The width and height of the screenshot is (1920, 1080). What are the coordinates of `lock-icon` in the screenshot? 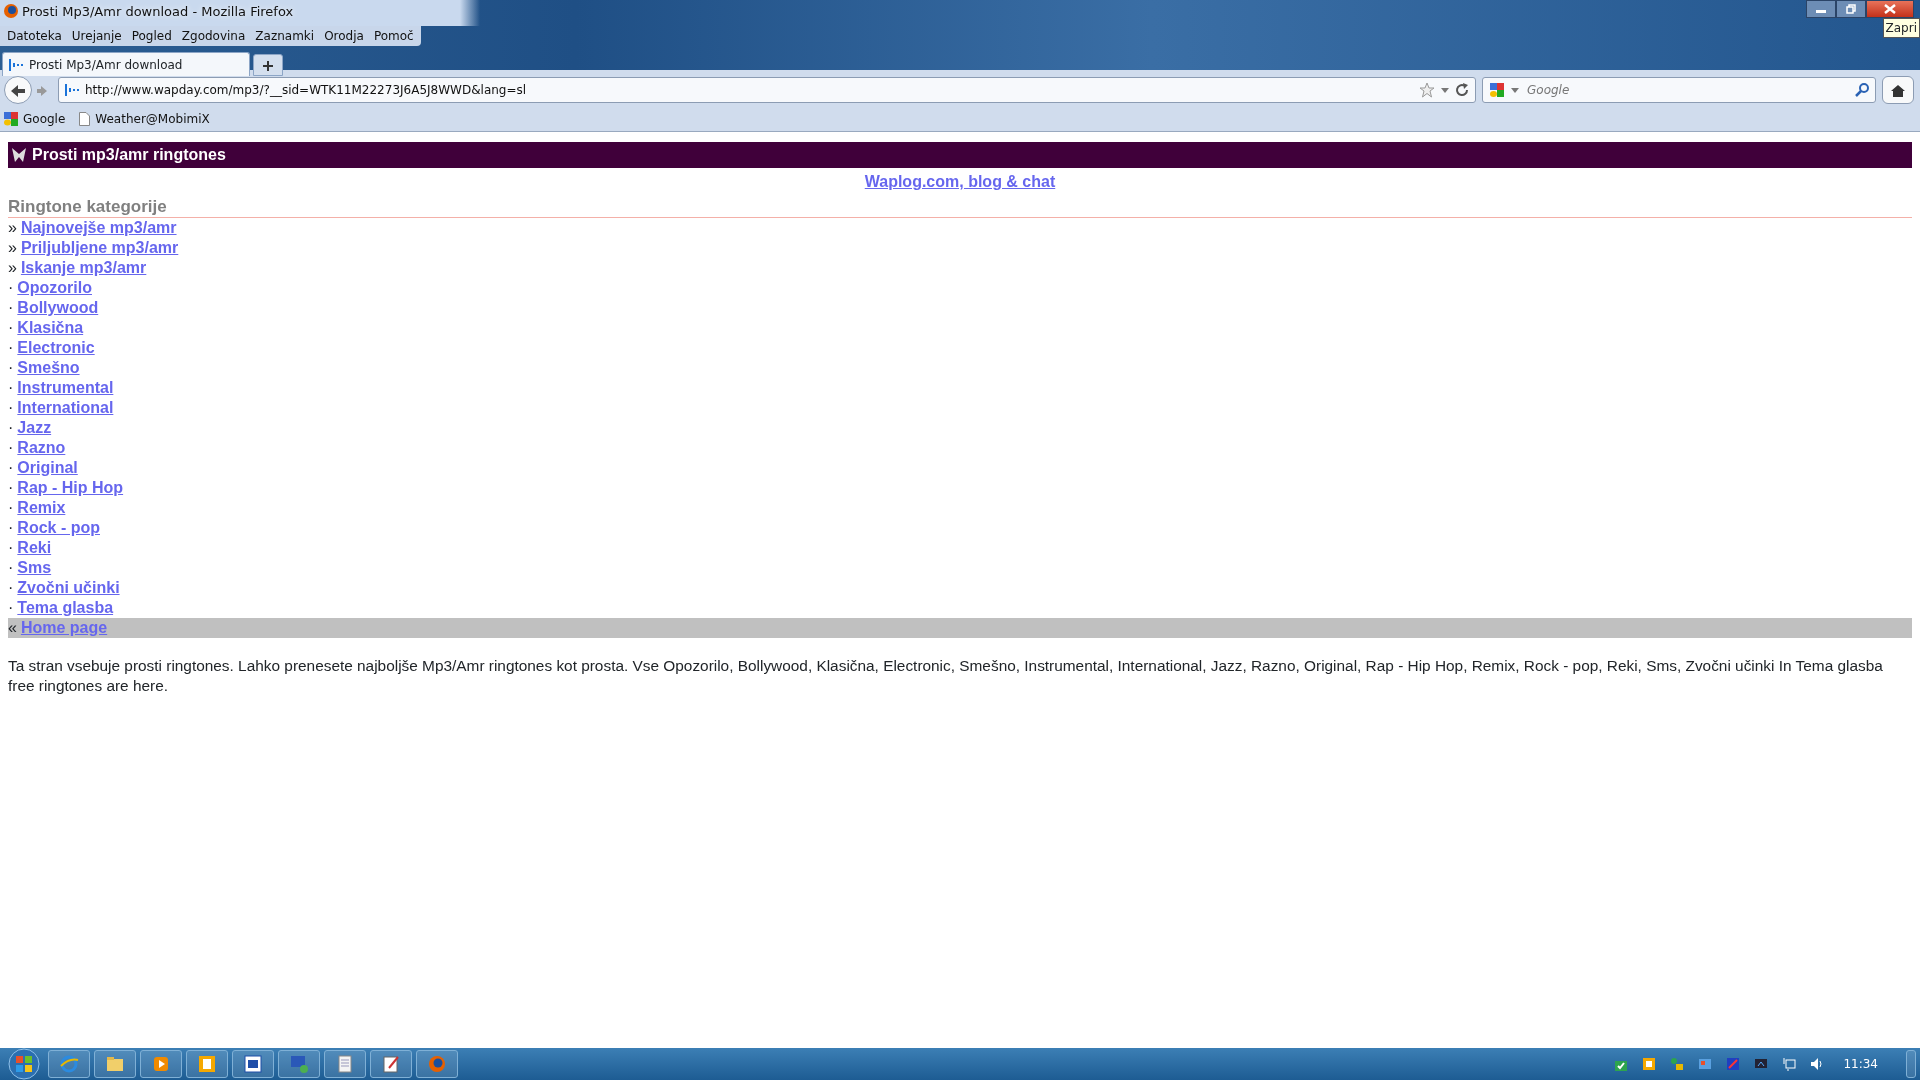 It's located at (1677, 1064).